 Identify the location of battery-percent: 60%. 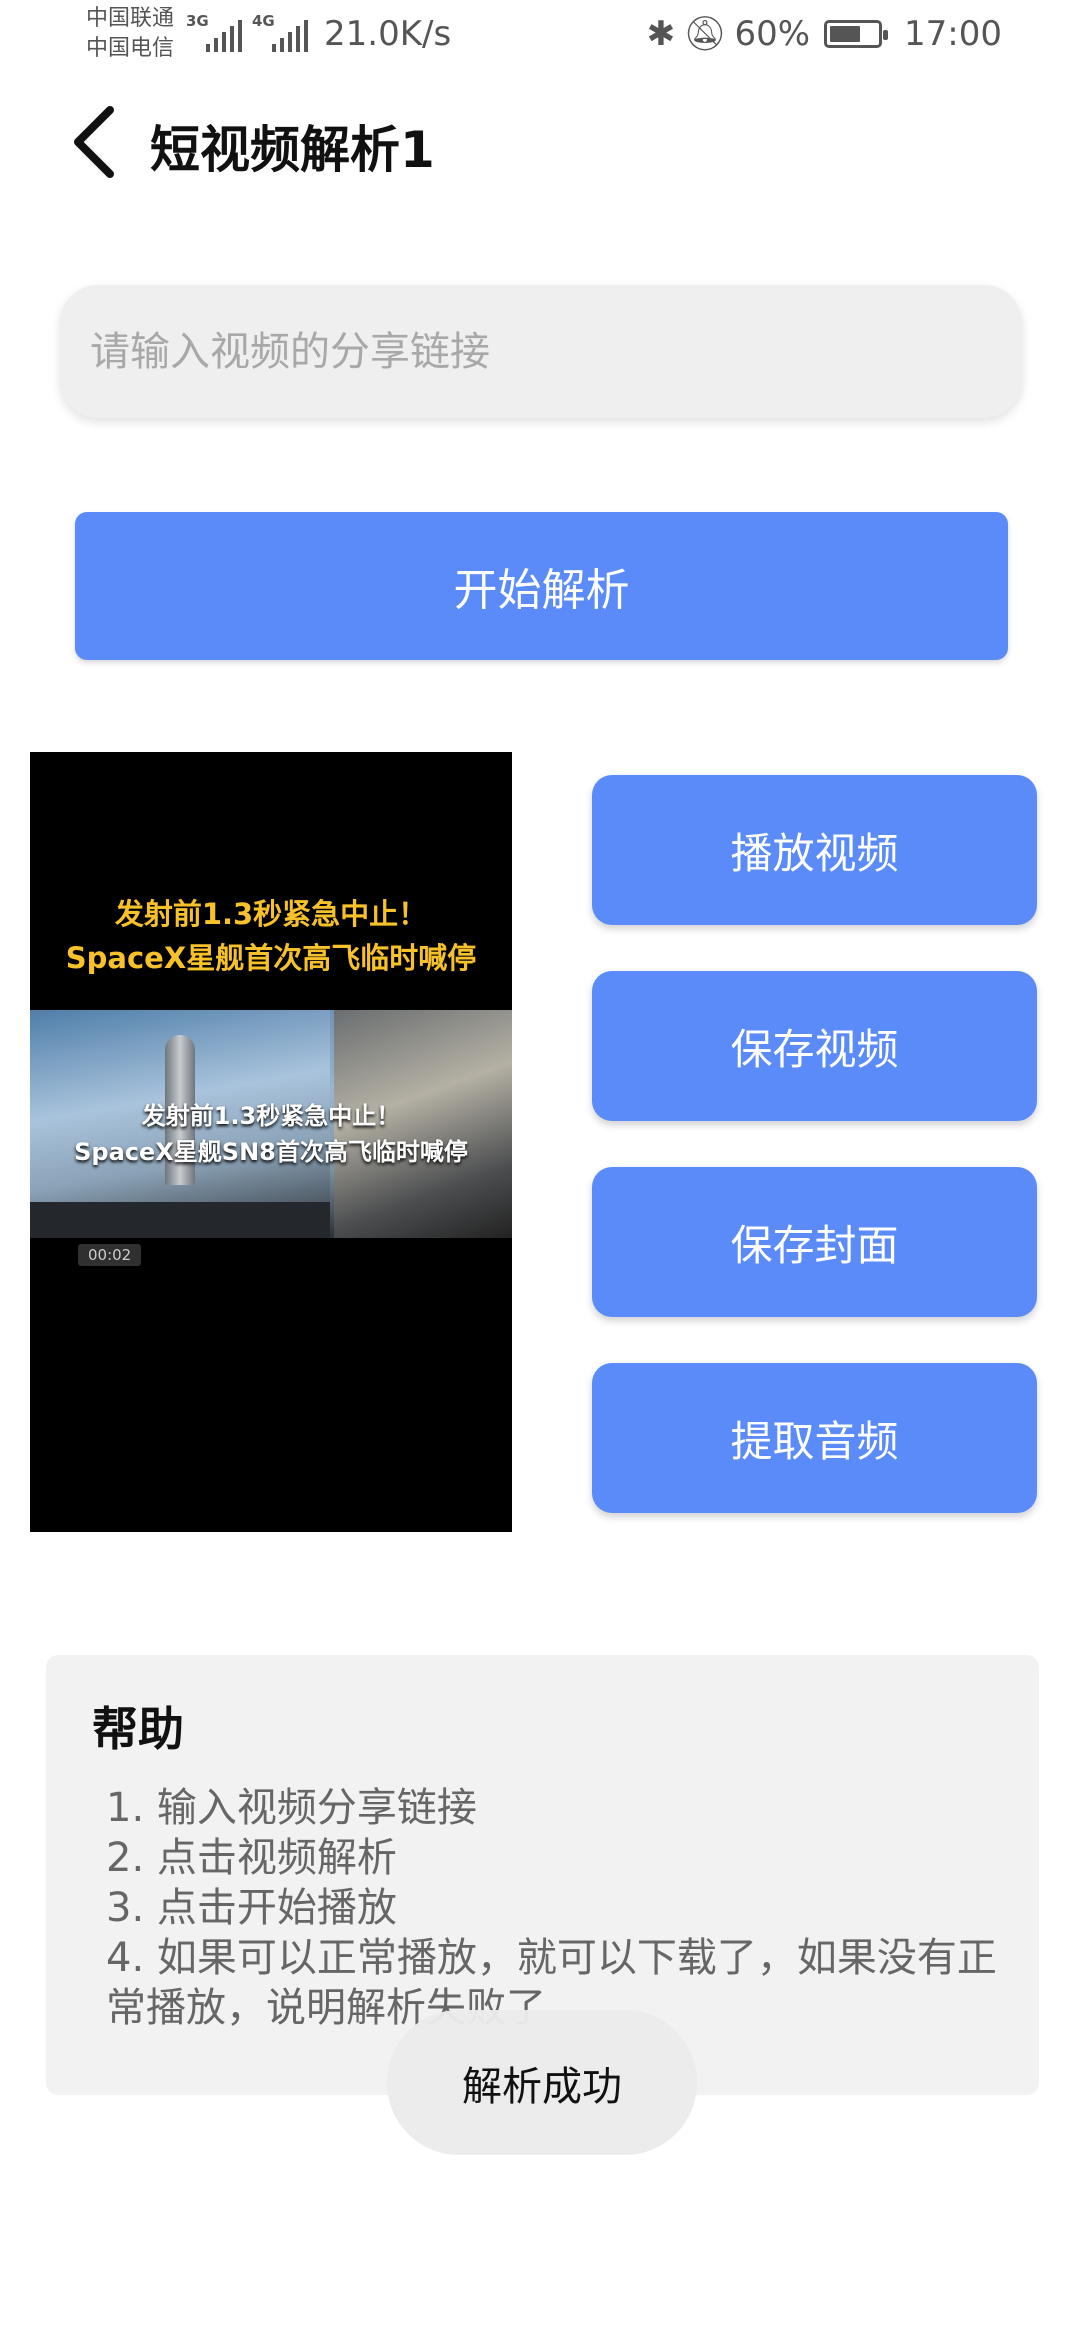
(772, 34).